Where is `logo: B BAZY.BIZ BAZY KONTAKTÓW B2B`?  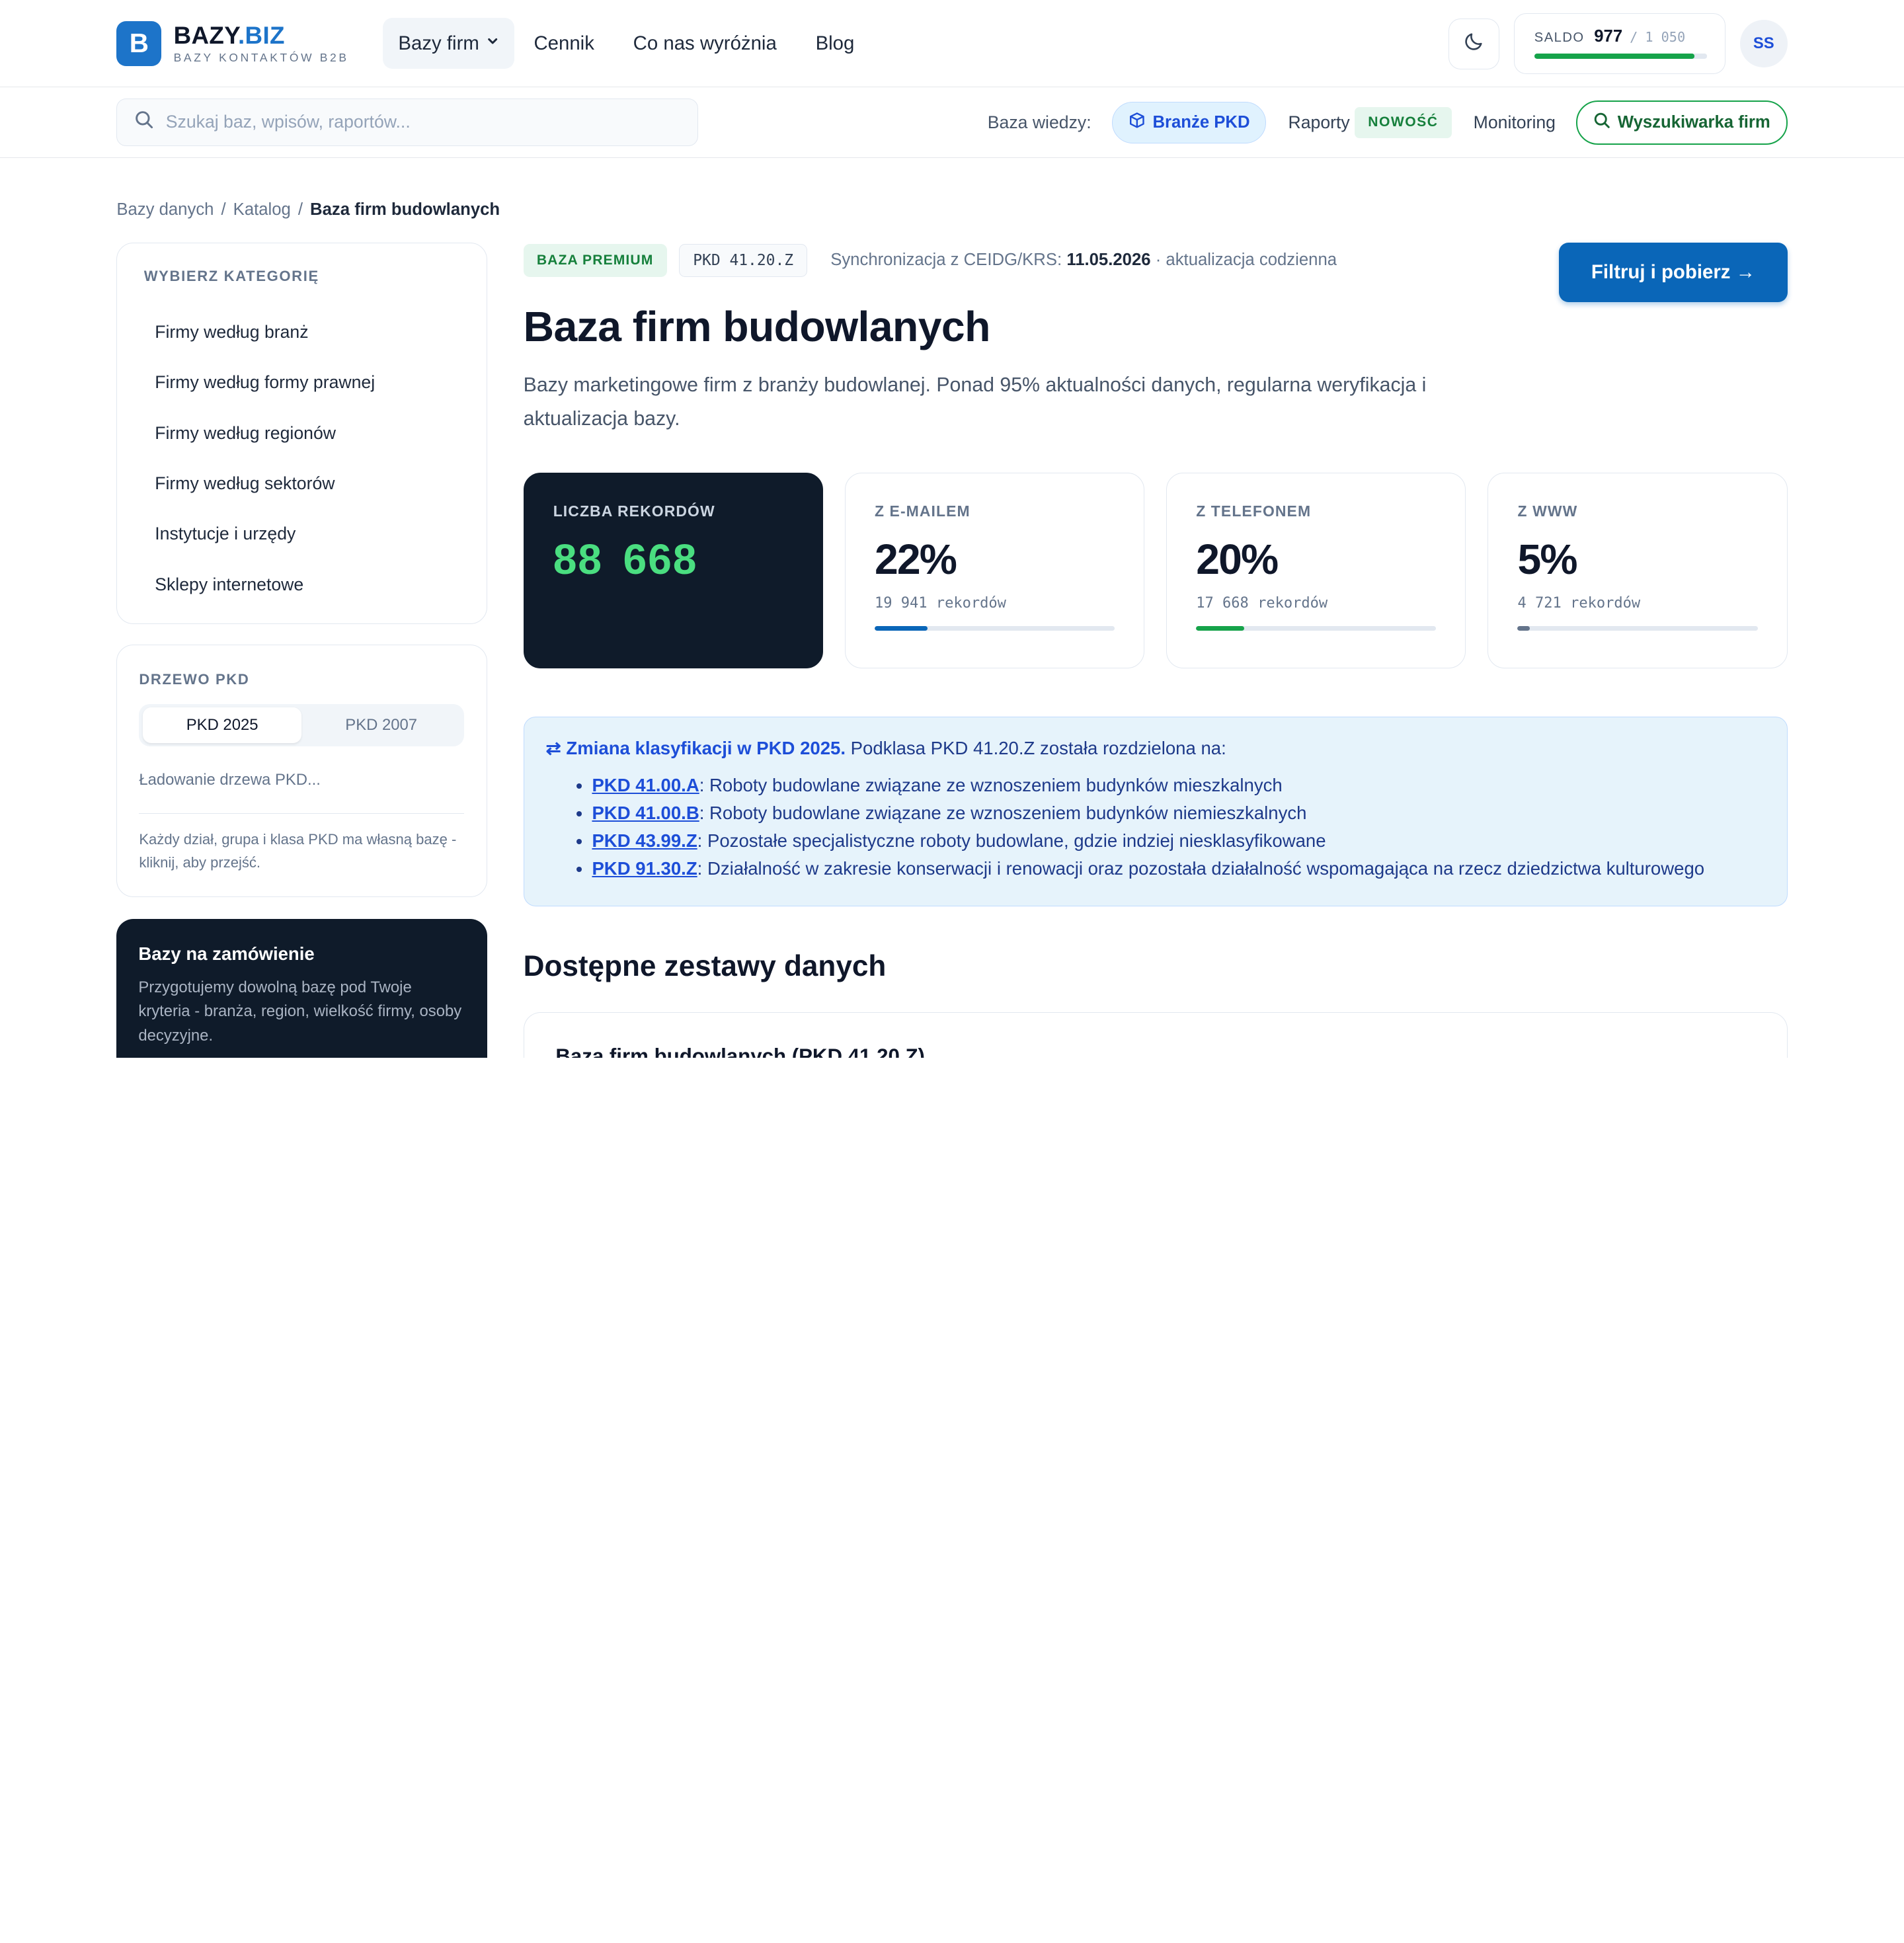
logo: B BAZY.BIZ BAZY KONTAKTÓW B2B is located at coordinates (249, 43).